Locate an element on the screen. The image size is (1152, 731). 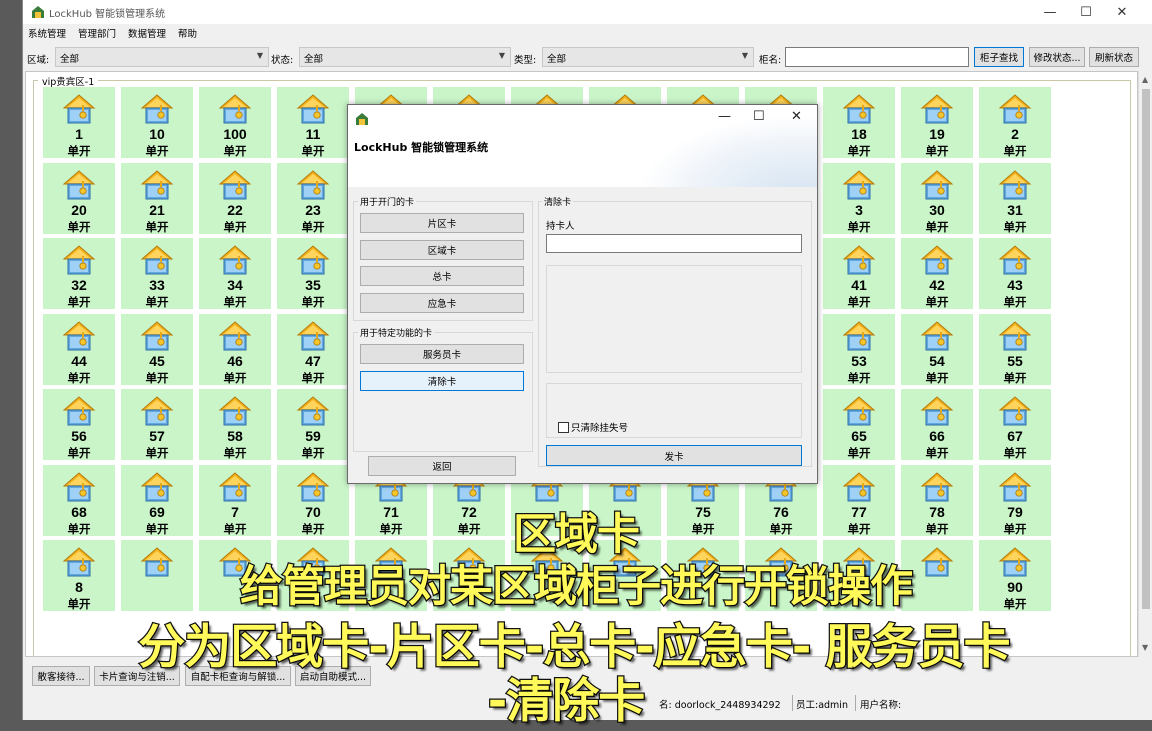
only-lost-checkbox: 只清除挂失号 is located at coordinates (593, 427).